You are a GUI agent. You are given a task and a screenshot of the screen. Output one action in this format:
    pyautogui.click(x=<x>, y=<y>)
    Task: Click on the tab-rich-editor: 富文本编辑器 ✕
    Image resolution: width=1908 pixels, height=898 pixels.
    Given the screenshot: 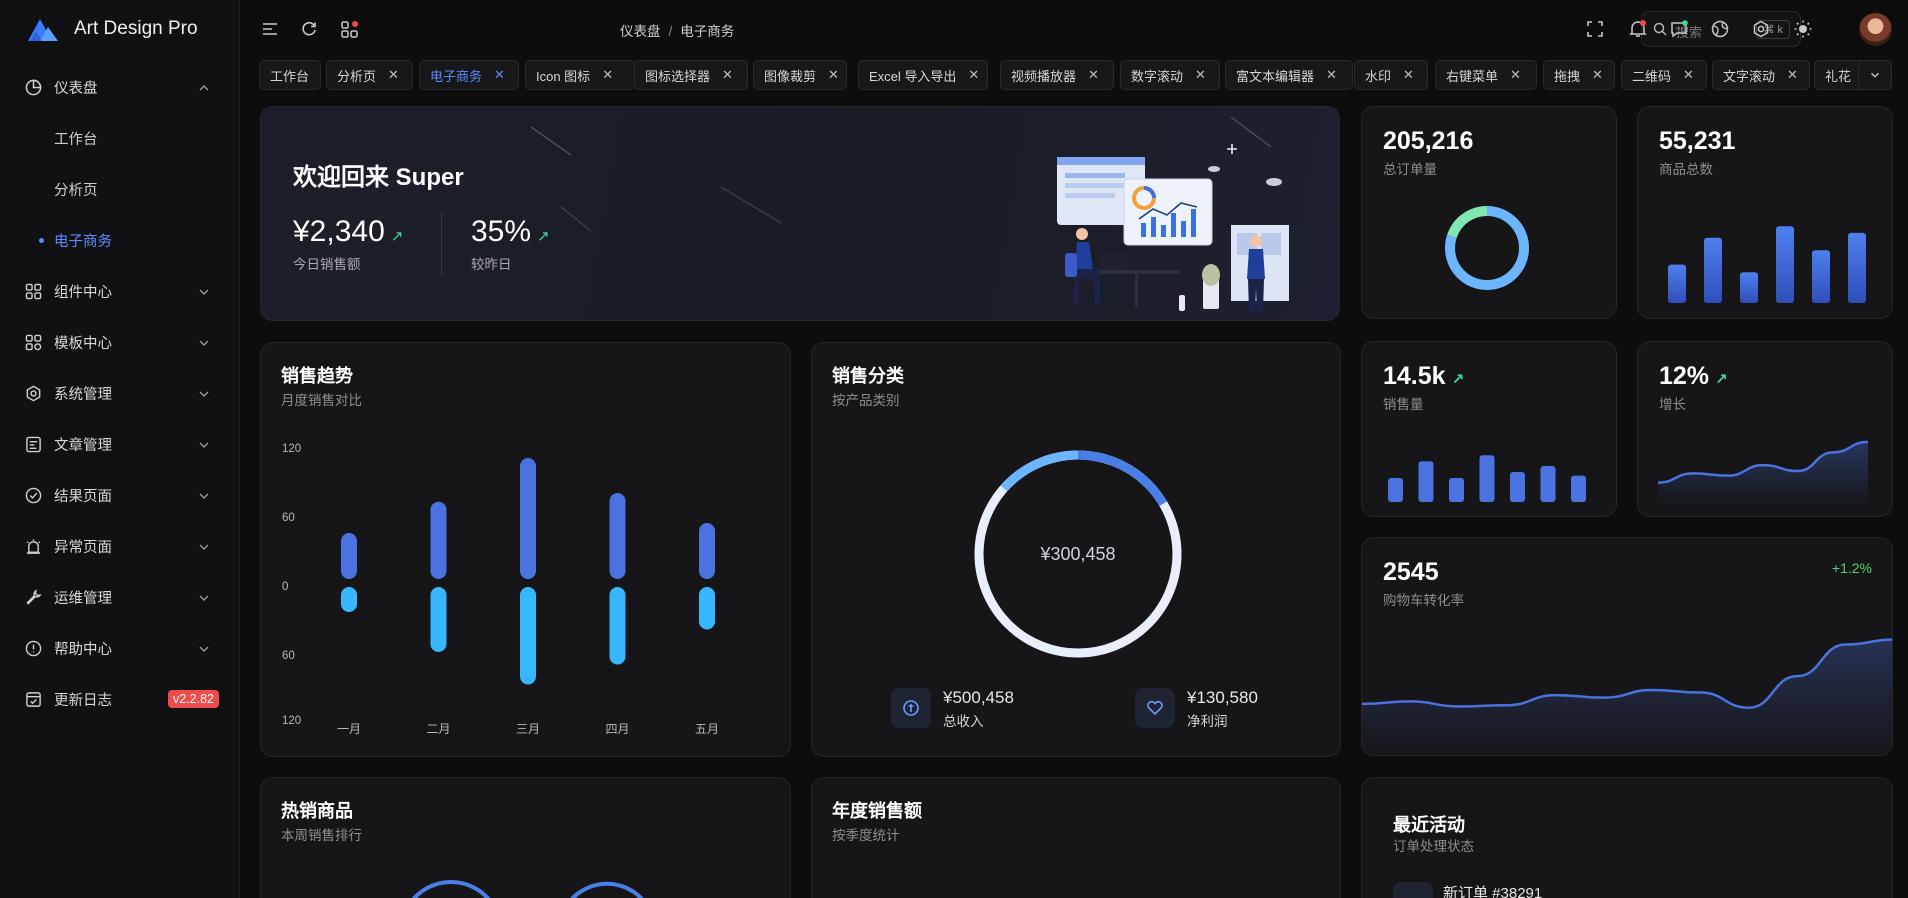 What is the action you would take?
    pyautogui.click(x=1289, y=75)
    